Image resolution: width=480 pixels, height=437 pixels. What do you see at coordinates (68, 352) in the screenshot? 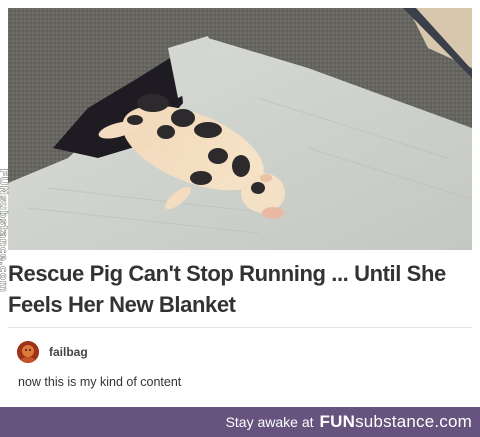
I see `username-link: failbag` at bounding box center [68, 352].